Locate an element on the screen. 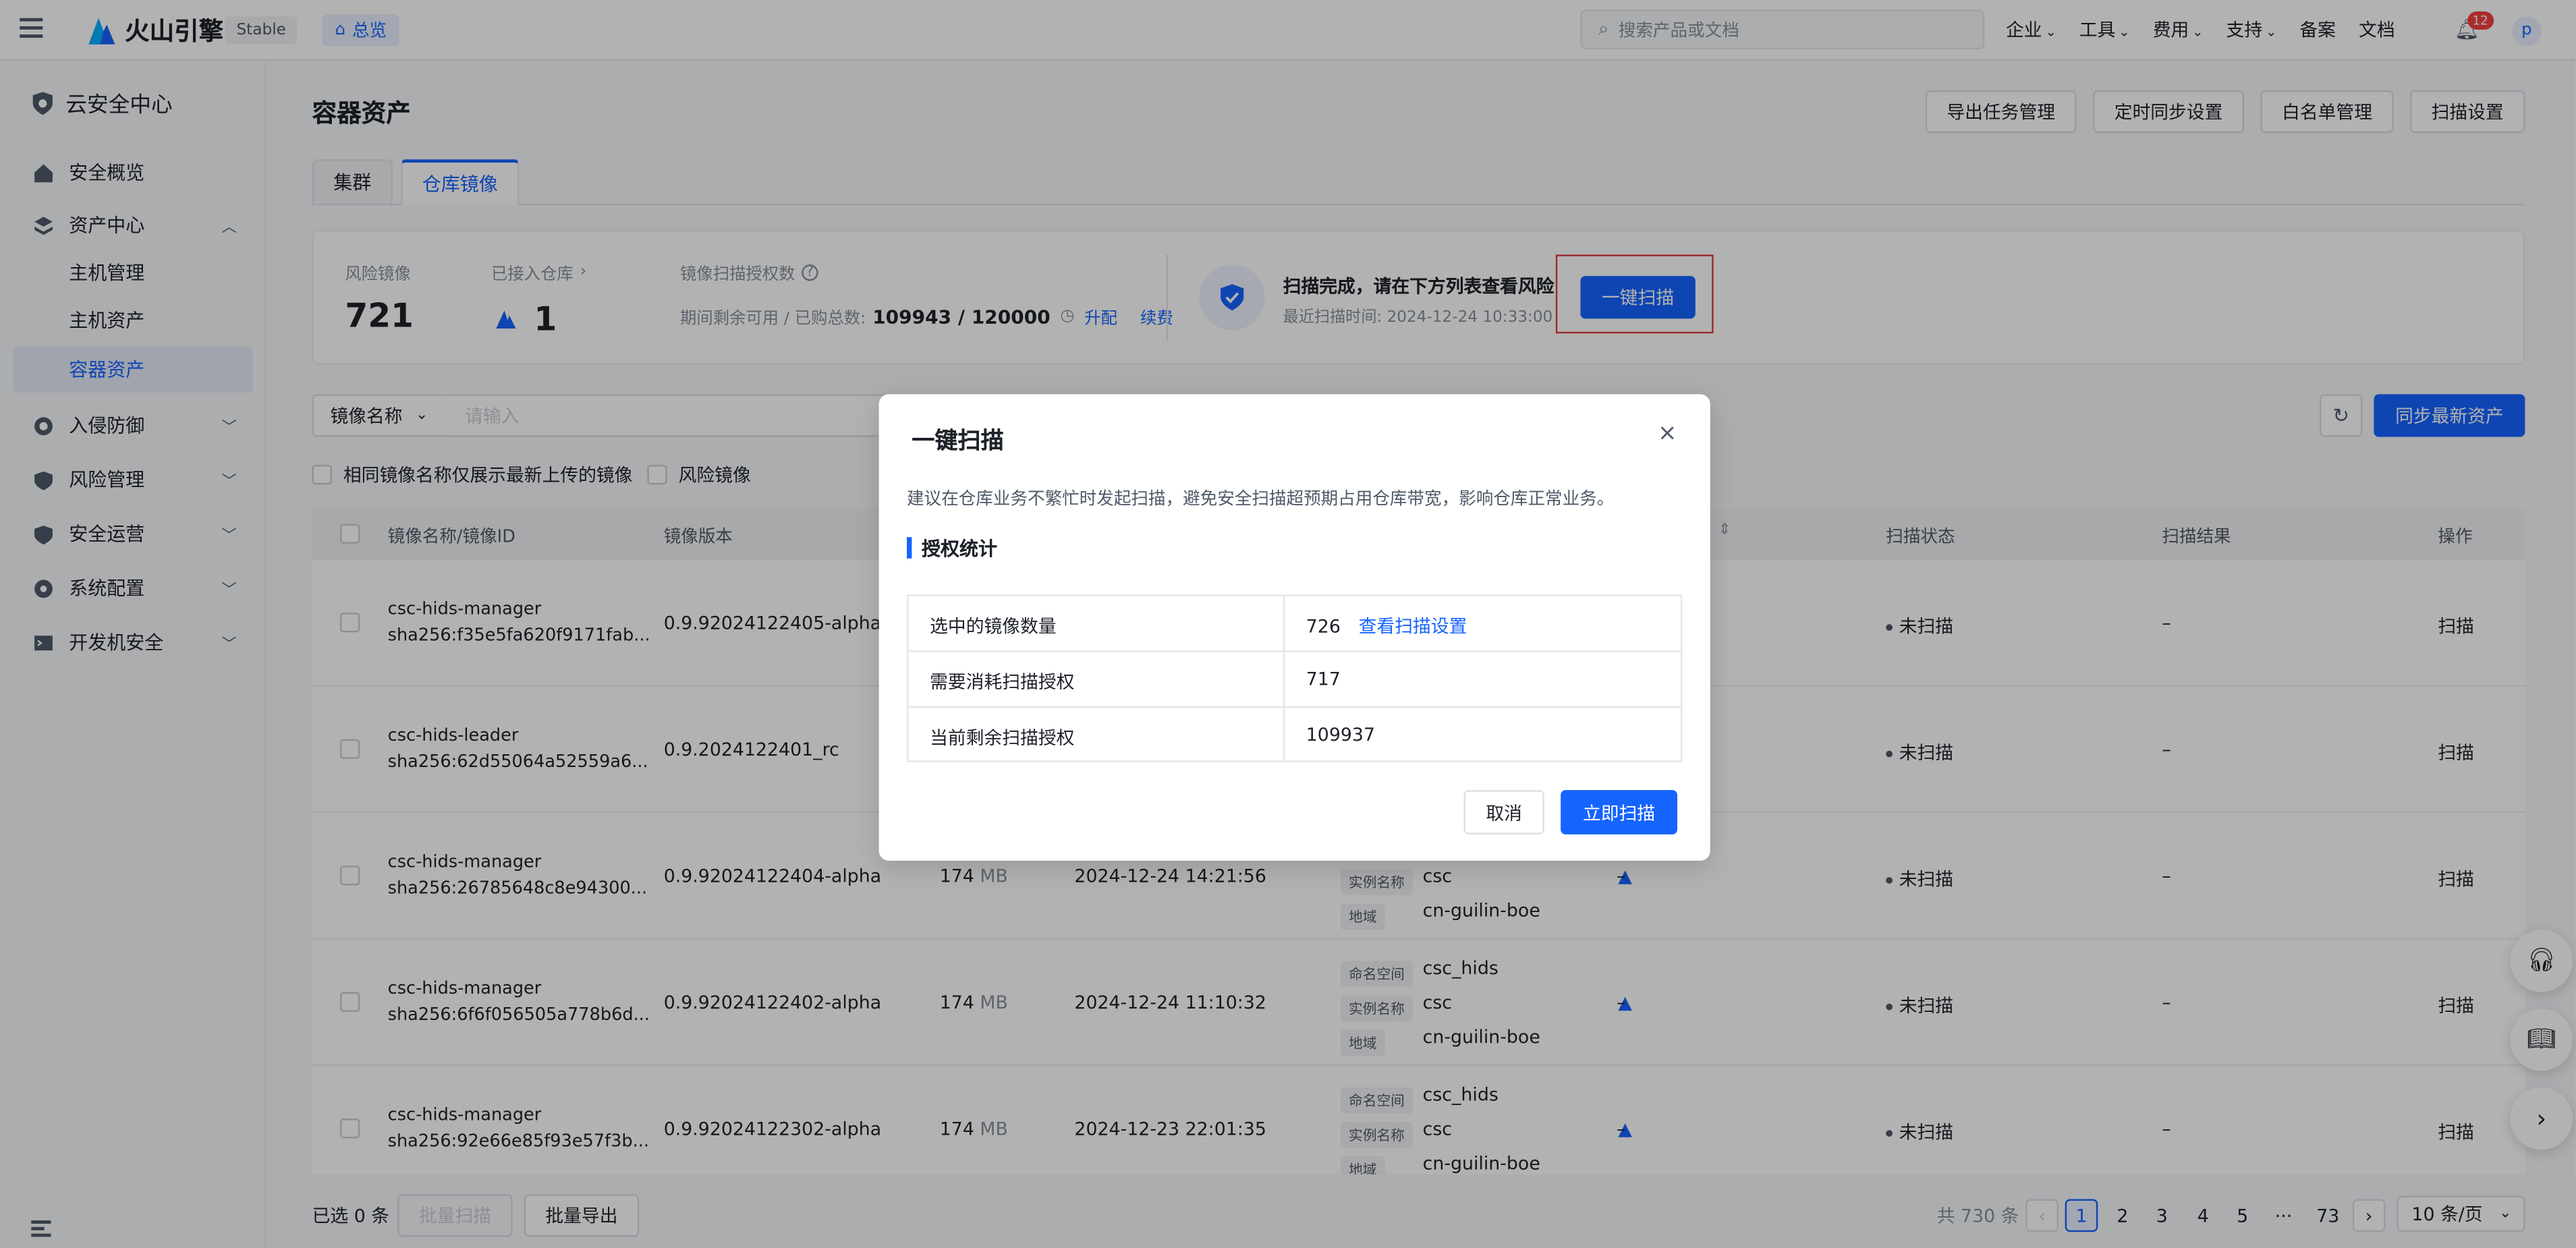 The width and height of the screenshot is (2576, 1248). start-scan-button: 立即扫描 is located at coordinates (1619, 812).